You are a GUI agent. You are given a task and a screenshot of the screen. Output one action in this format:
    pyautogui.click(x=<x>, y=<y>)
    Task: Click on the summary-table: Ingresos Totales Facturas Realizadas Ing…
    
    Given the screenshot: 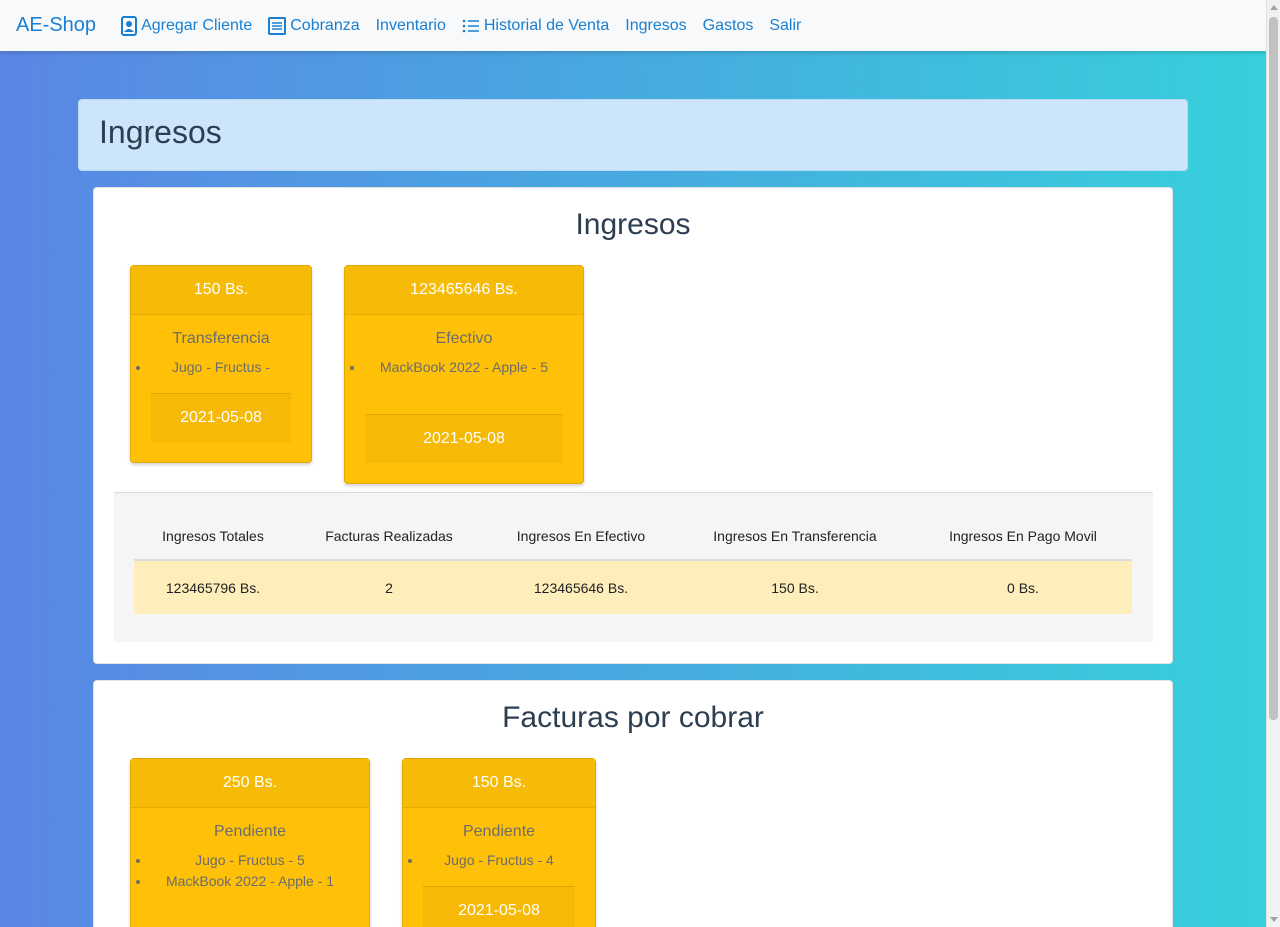 What is the action you would take?
    pyautogui.click(x=633, y=563)
    